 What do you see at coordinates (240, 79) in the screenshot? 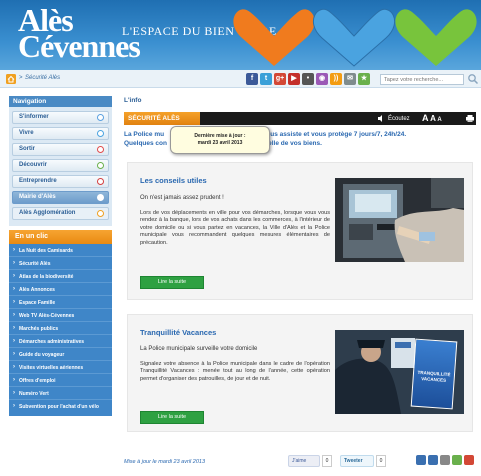
I see `toolbar: > Sécurité Alès f t g+ ▶ • ◉)) ✉ ★` at bounding box center [240, 79].